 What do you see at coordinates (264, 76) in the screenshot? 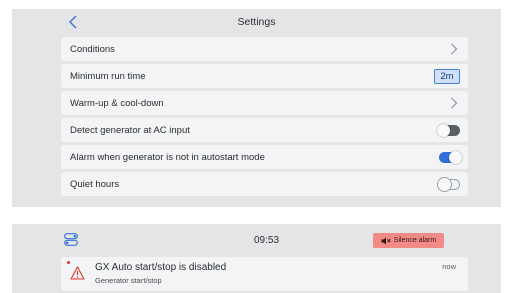
I see `row-minimum-run-time: Minimum run time 2m` at bounding box center [264, 76].